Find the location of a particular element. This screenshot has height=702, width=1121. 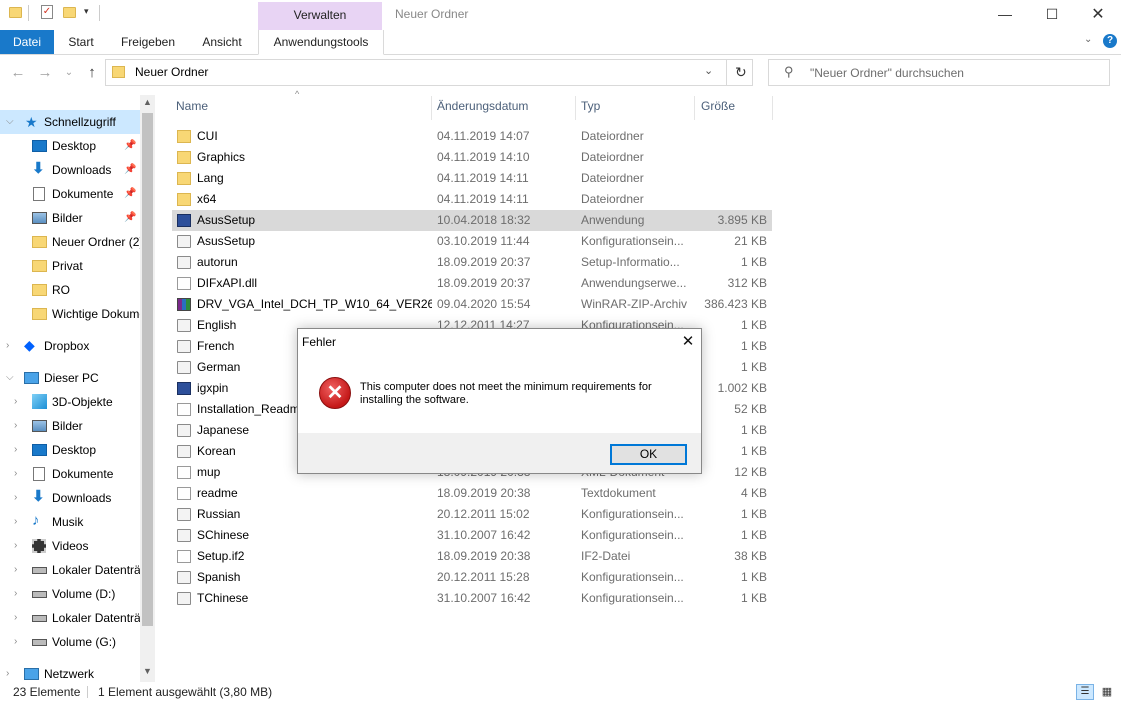

table-row: Graphics 04.11.2019 14:10 Dateiordner is located at coordinates (472, 157).